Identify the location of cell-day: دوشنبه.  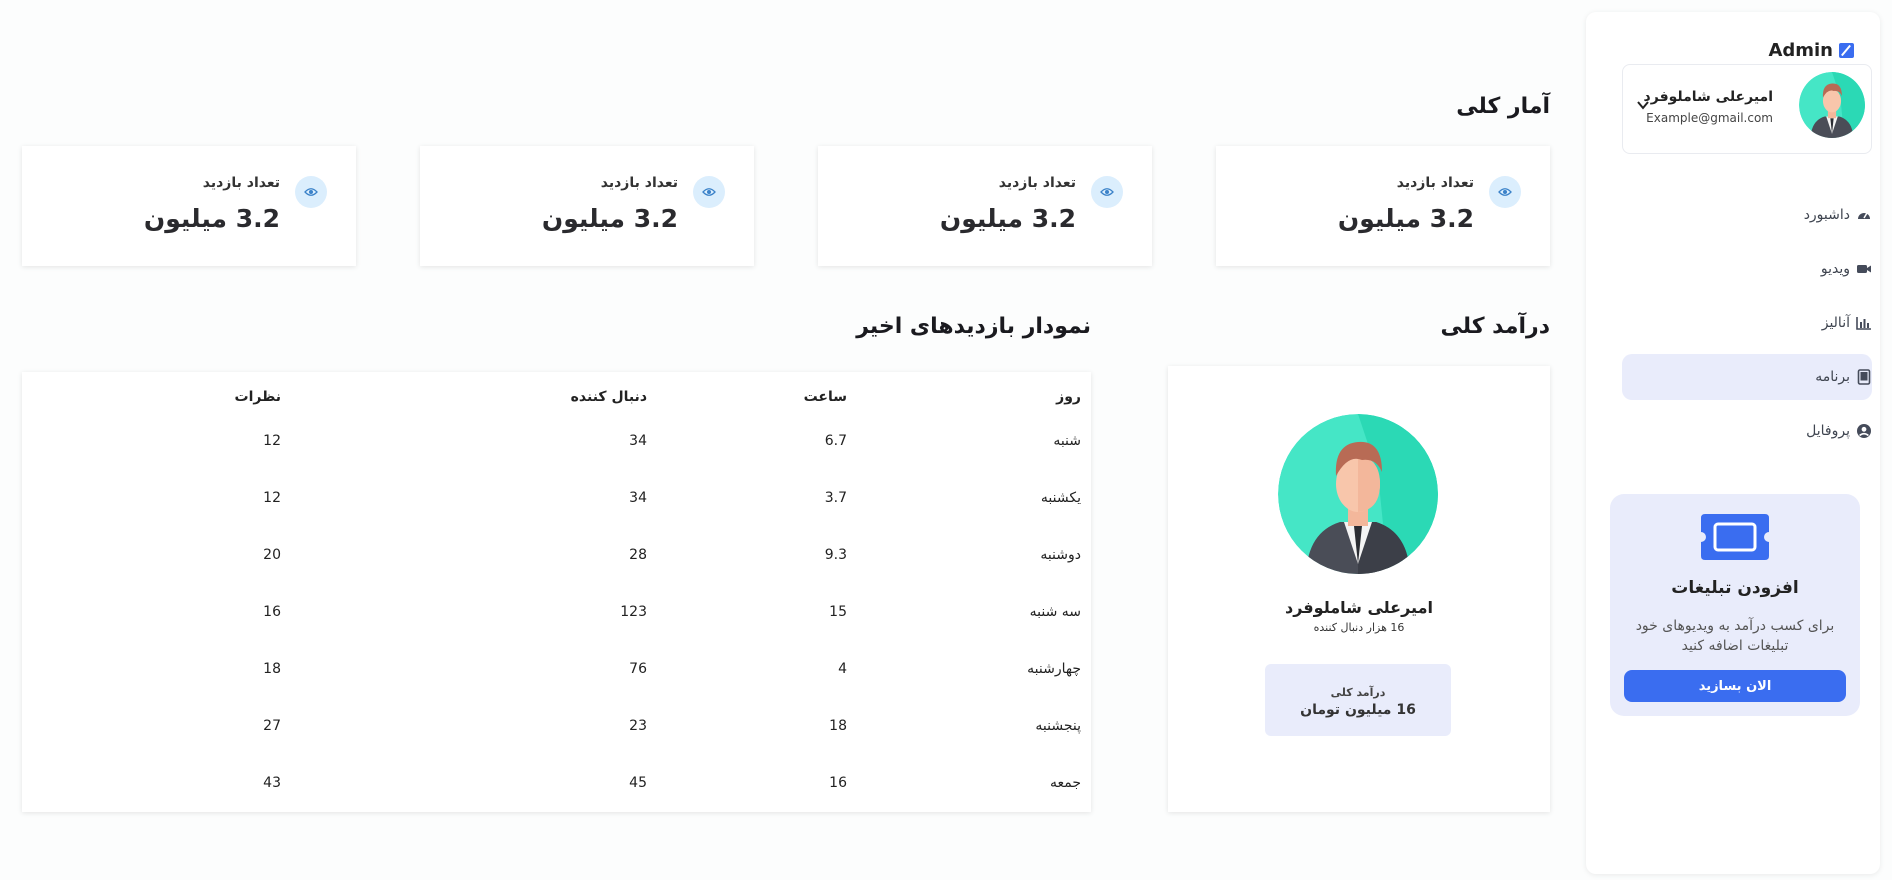
(1060, 554).